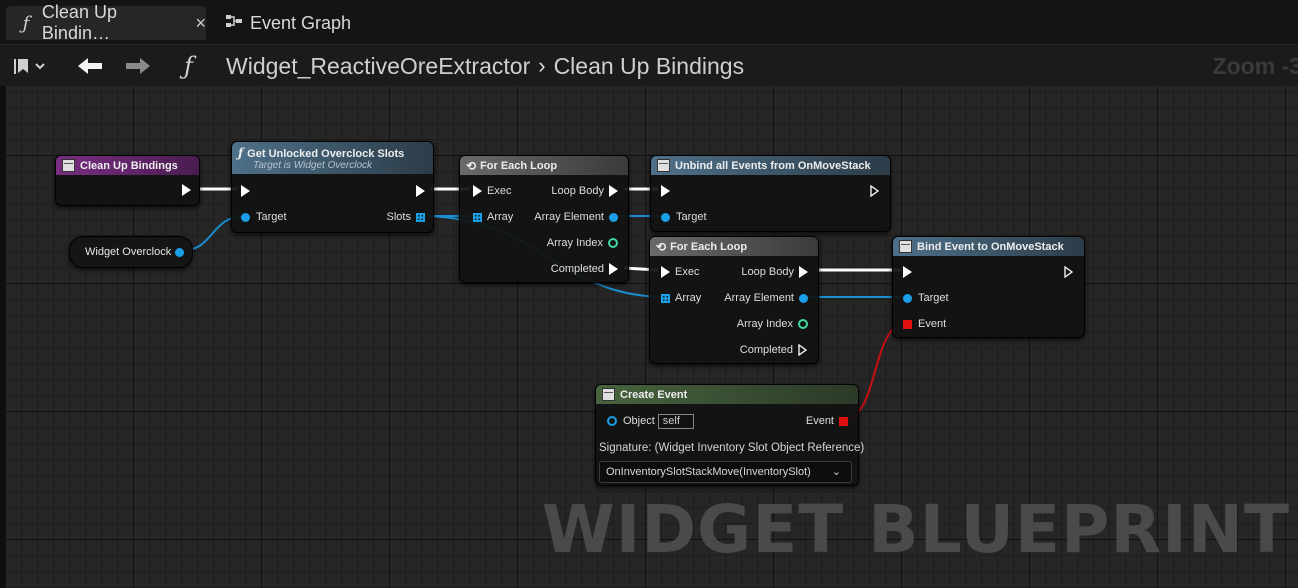 Image resolution: width=1298 pixels, height=588 pixels. What do you see at coordinates (1255, 65) in the screenshot?
I see `zoom-level: Zoom -3` at bounding box center [1255, 65].